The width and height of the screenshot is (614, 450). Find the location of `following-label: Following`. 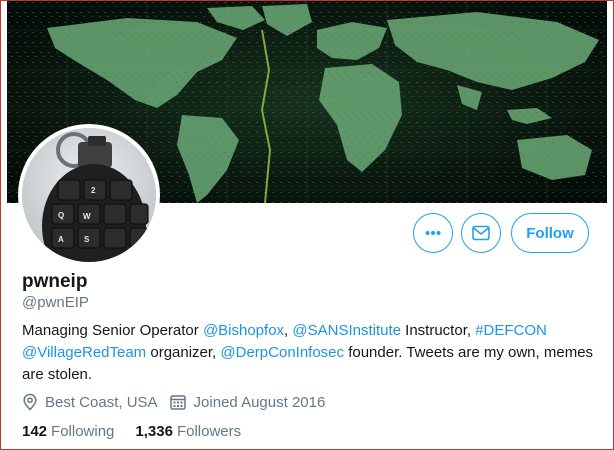

following-label: Following is located at coordinates (83, 431).